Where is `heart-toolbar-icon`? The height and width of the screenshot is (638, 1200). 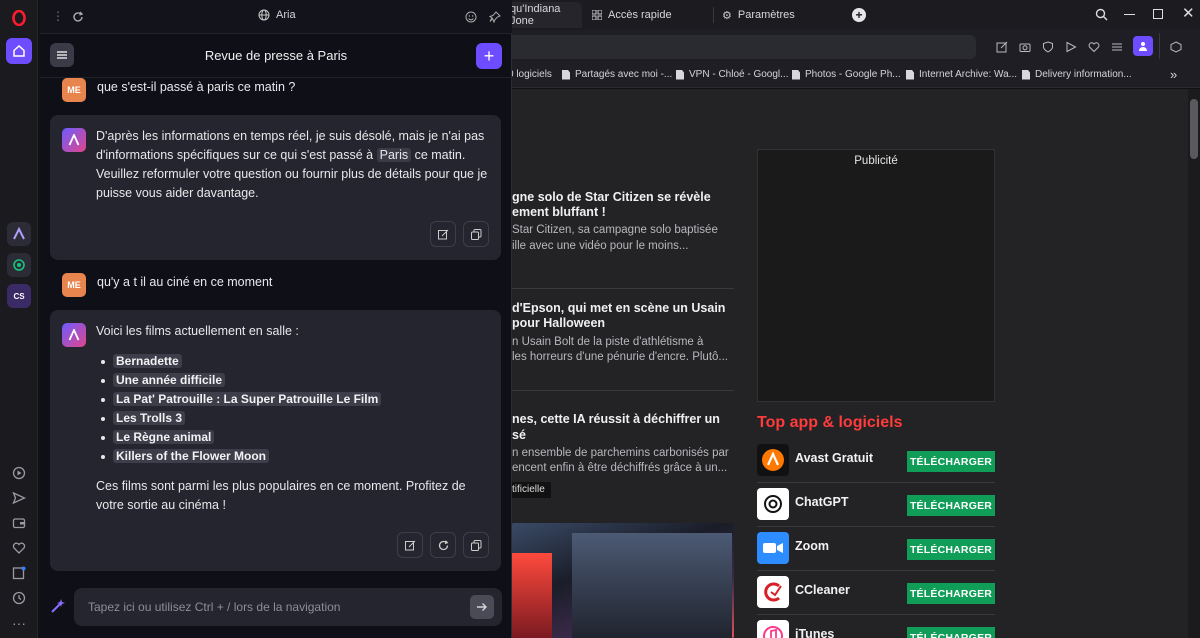
heart-toolbar-icon is located at coordinates (1094, 49).